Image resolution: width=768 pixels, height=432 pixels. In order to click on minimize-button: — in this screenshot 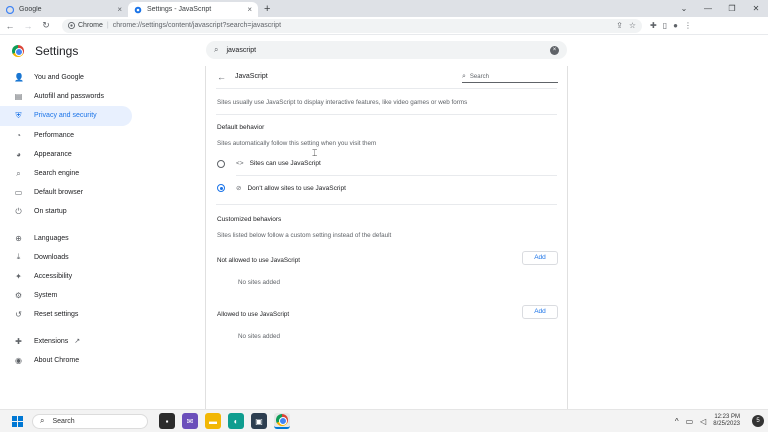, I will do `click(708, 8)`.